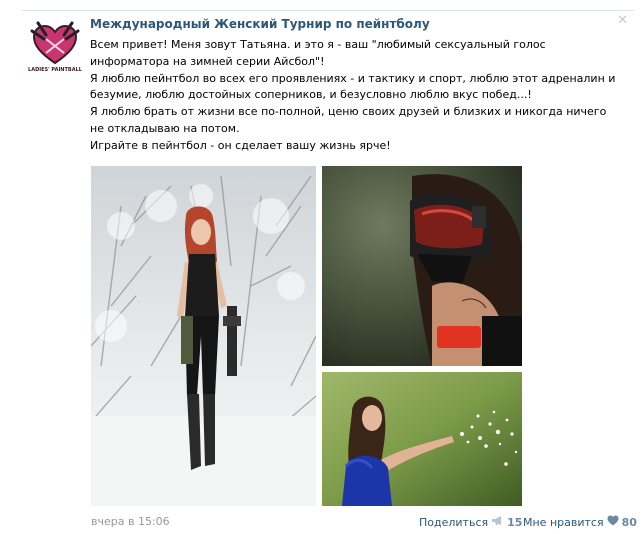 The height and width of the screenshot is (534, 641). I want to click on like-label: Мне нравится, so click(563, 522).